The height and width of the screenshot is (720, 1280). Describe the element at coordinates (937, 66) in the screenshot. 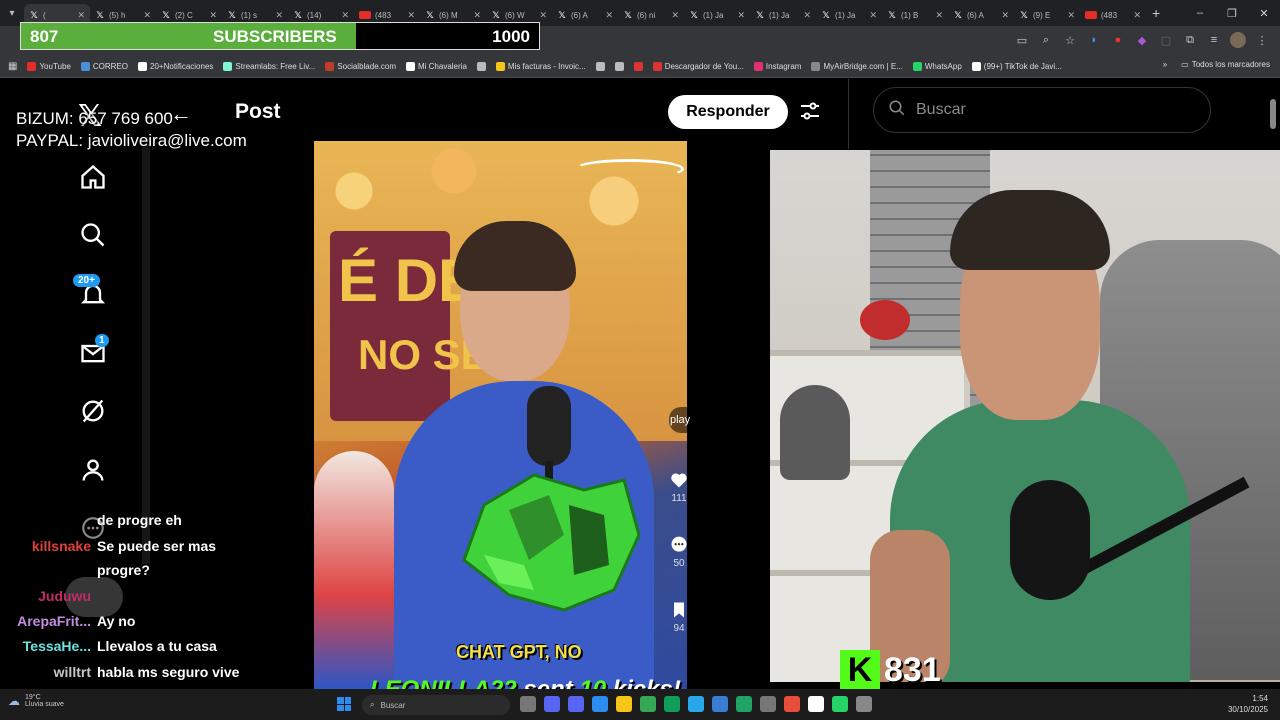

I see `bookmark-item: WhatsApp` at that location.